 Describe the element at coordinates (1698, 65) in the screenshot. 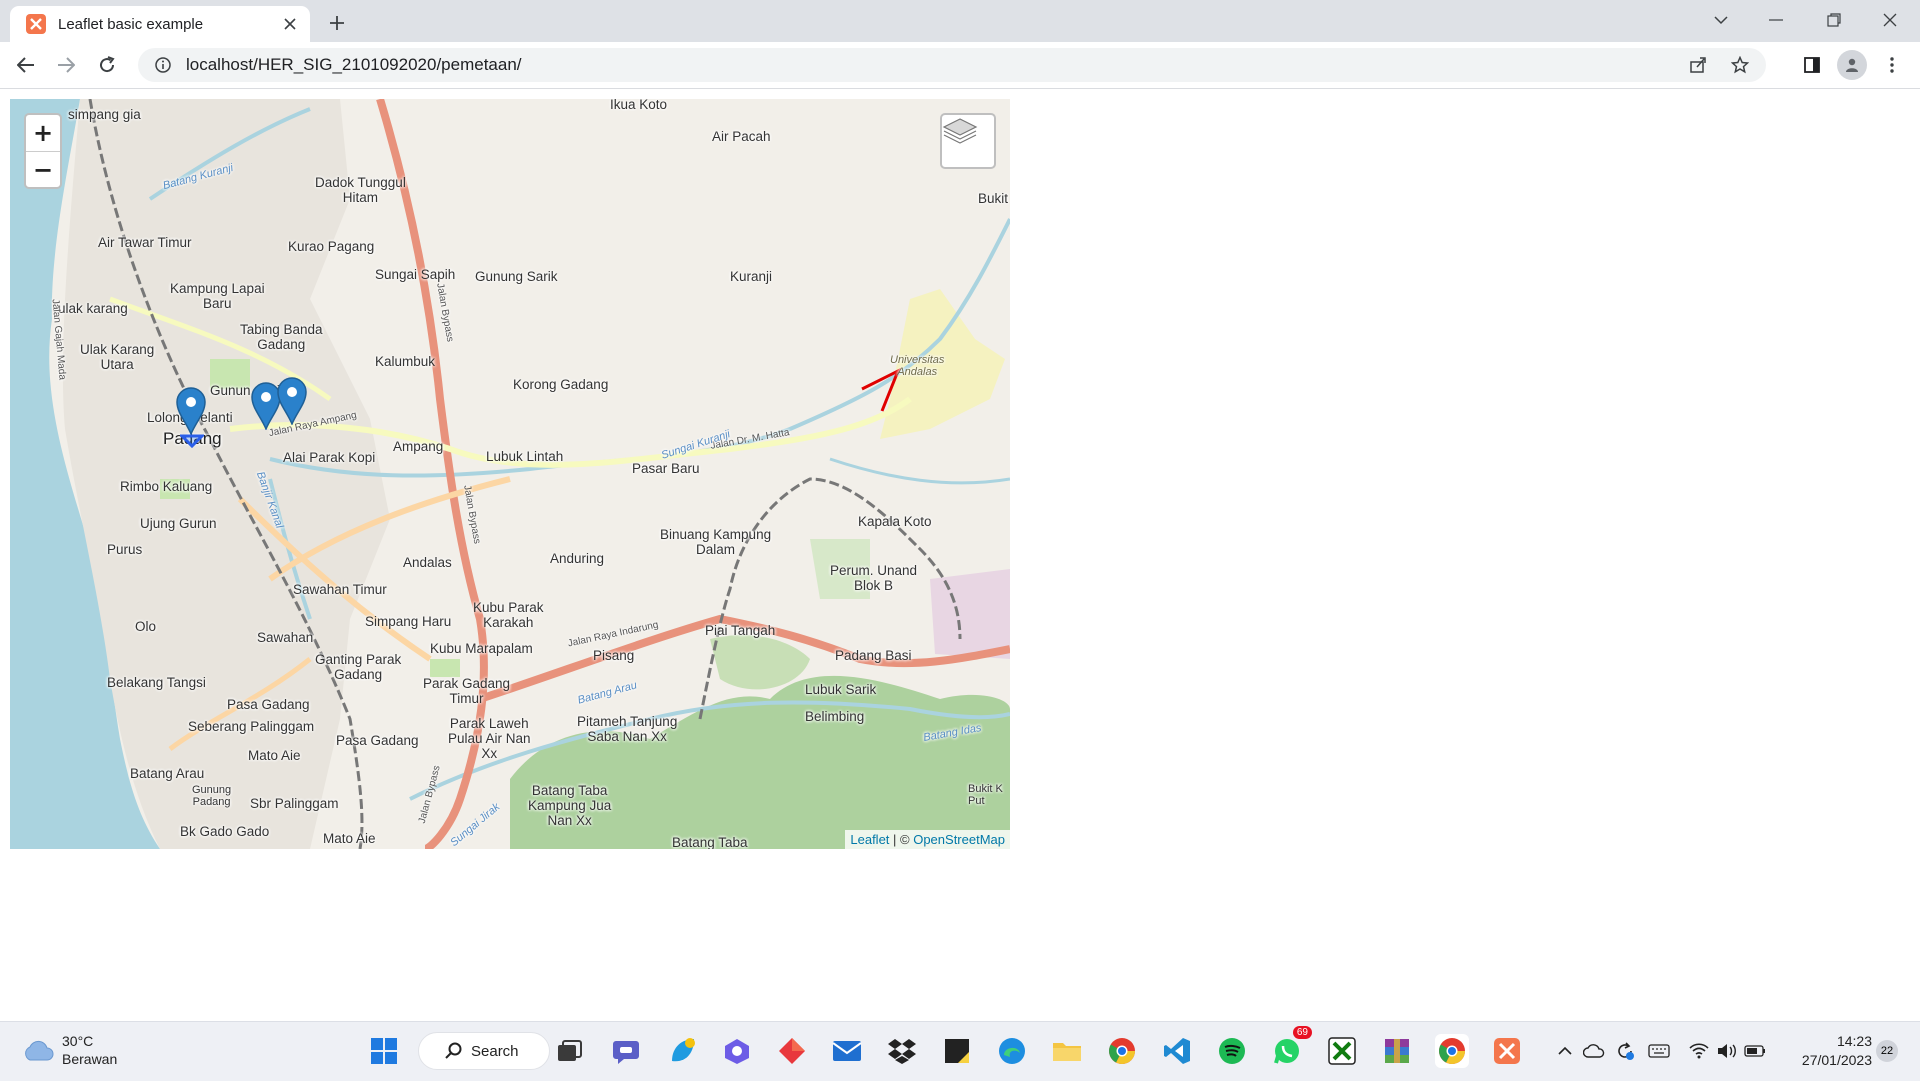

I see `share-icon` at that location.